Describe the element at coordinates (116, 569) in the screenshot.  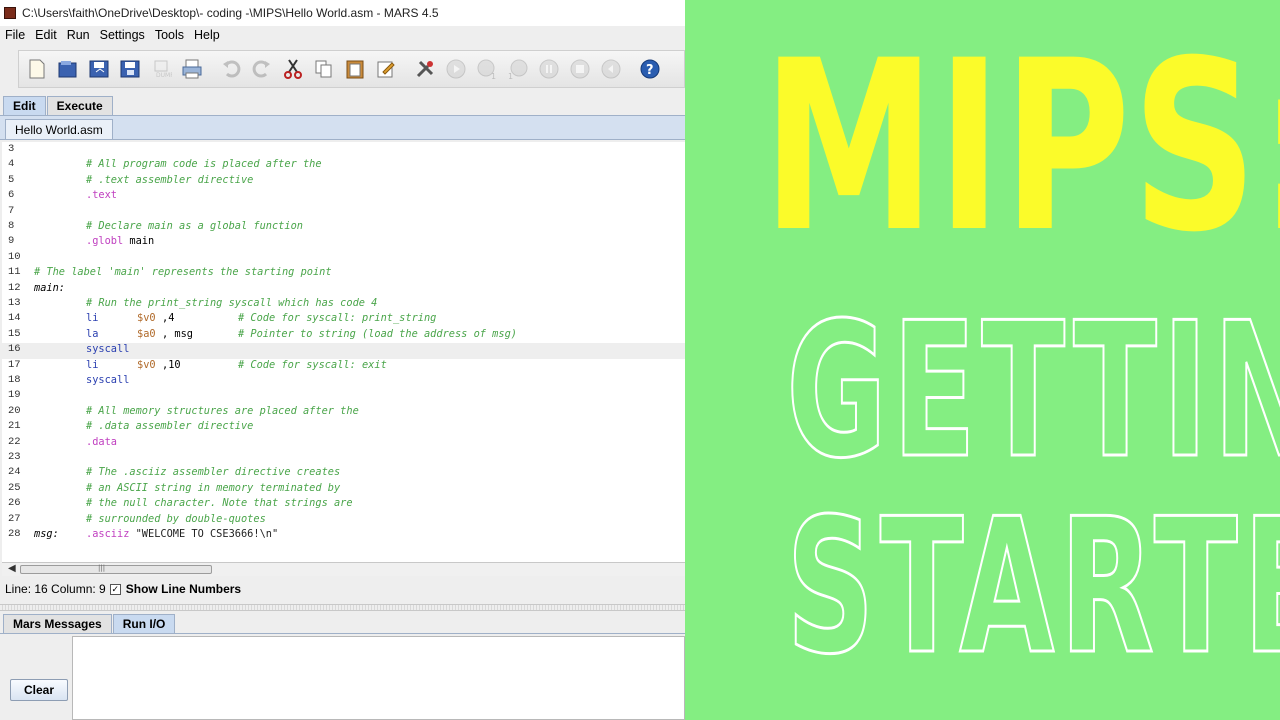
I see `scrollbar-thumb` at that location.